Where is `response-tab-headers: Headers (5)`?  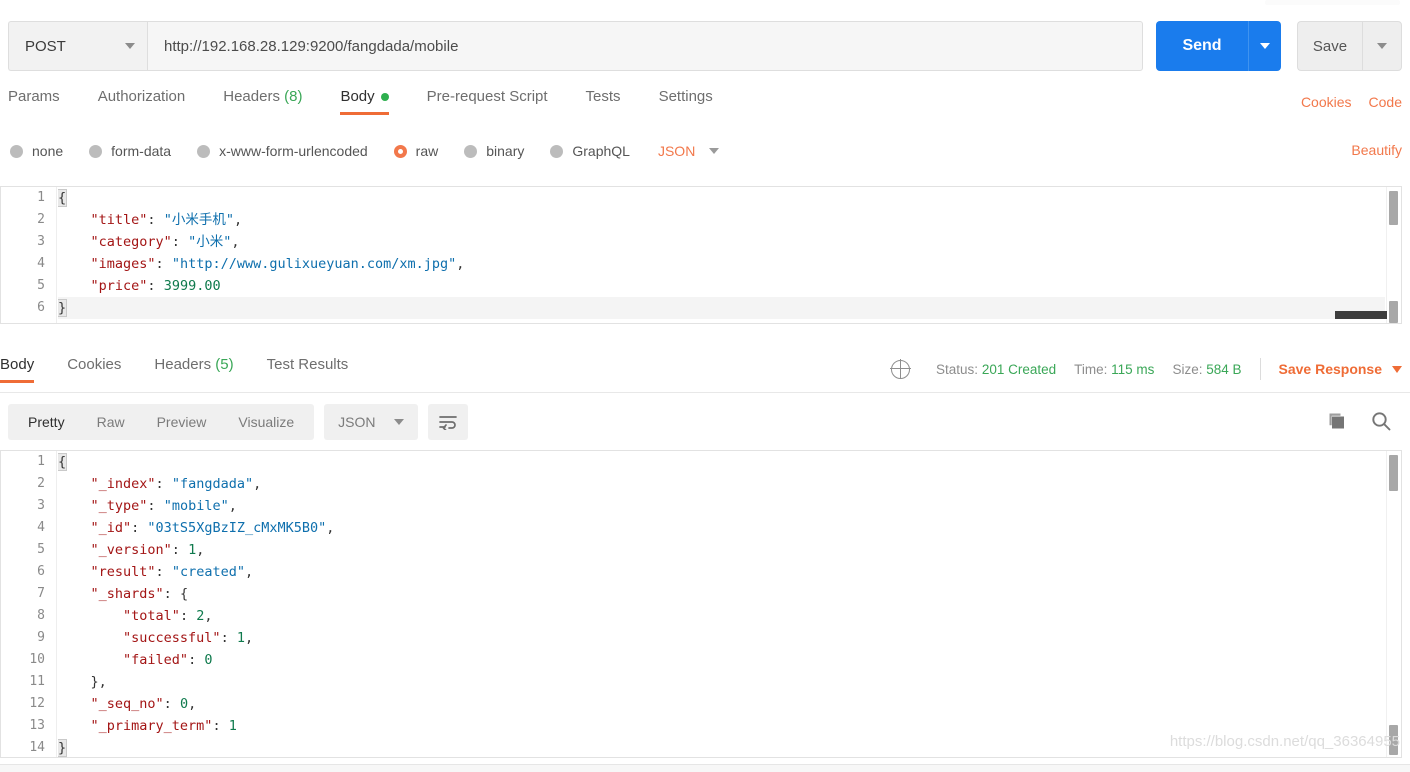
response-tab-headers: Headers (5) is located at coordinates (193, 369).